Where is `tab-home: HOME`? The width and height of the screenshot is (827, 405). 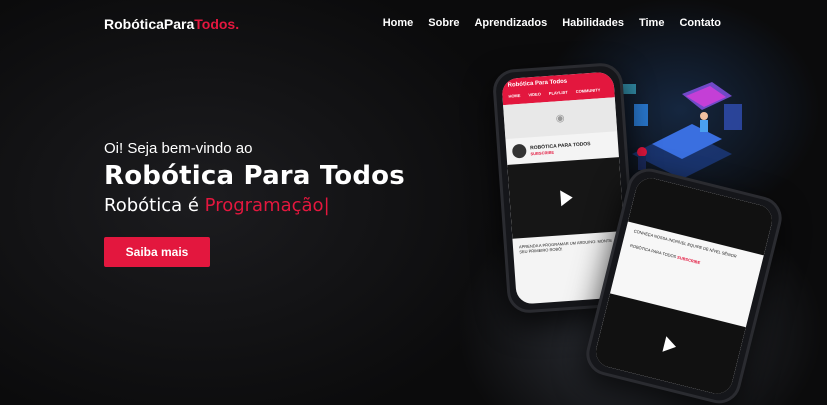 tab-home: HOME is located at coordinates (514, 96).